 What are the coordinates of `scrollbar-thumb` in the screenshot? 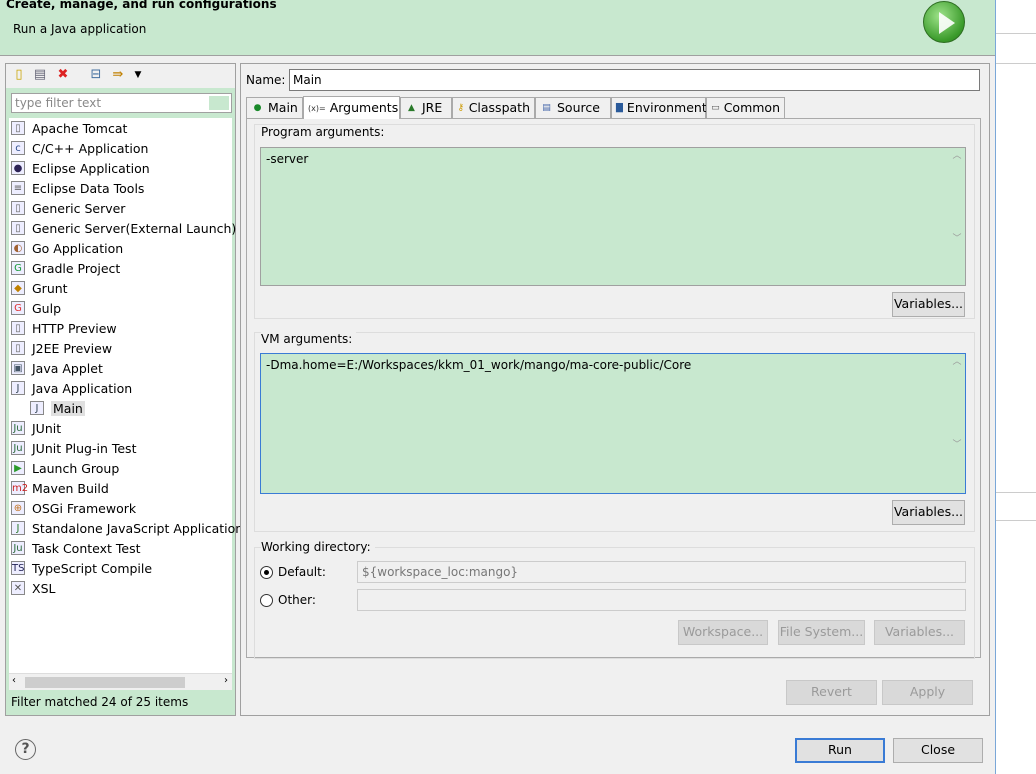 It's located at (105, 682).